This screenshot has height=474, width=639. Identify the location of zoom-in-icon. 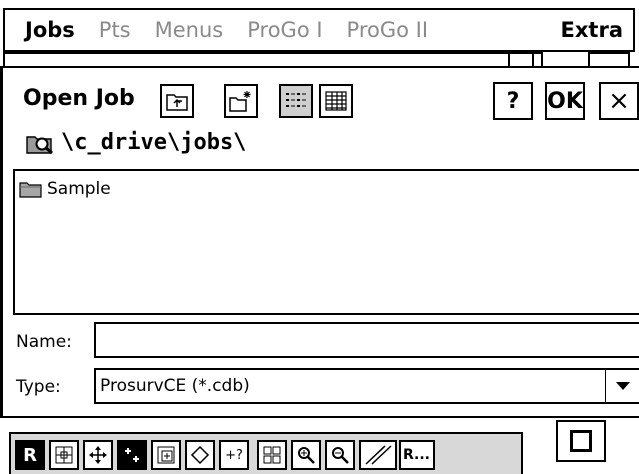
(306, 455).